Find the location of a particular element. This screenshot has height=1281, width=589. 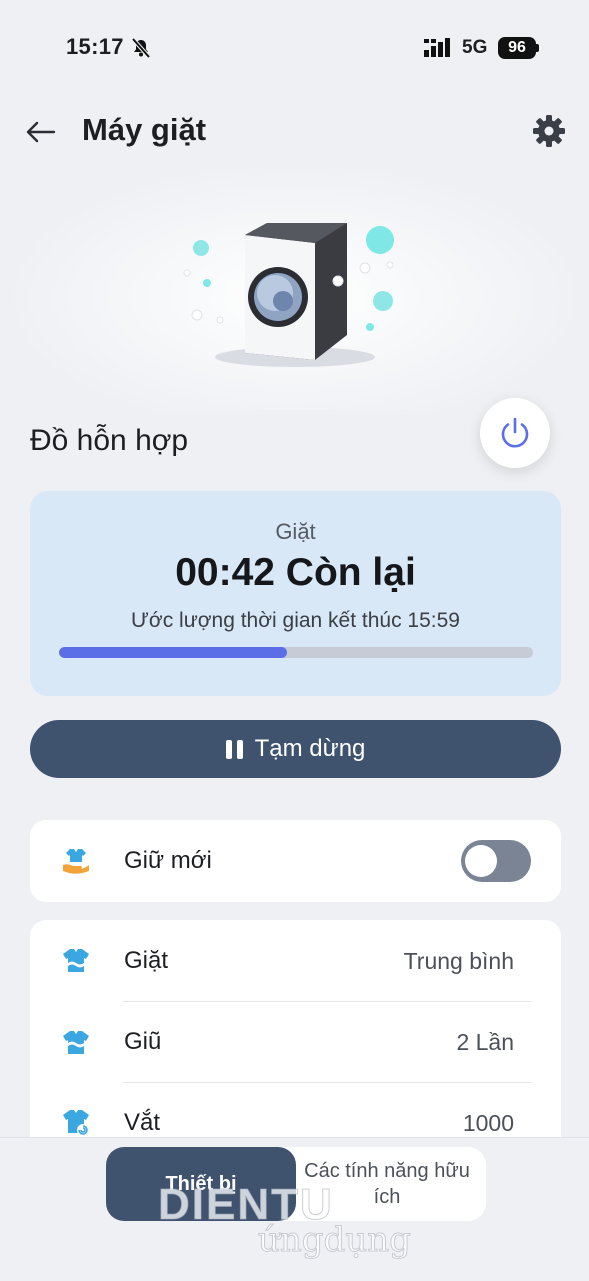

settings-row-rinse: Giũ 2 Lần is located at coordinates (295, 1042).